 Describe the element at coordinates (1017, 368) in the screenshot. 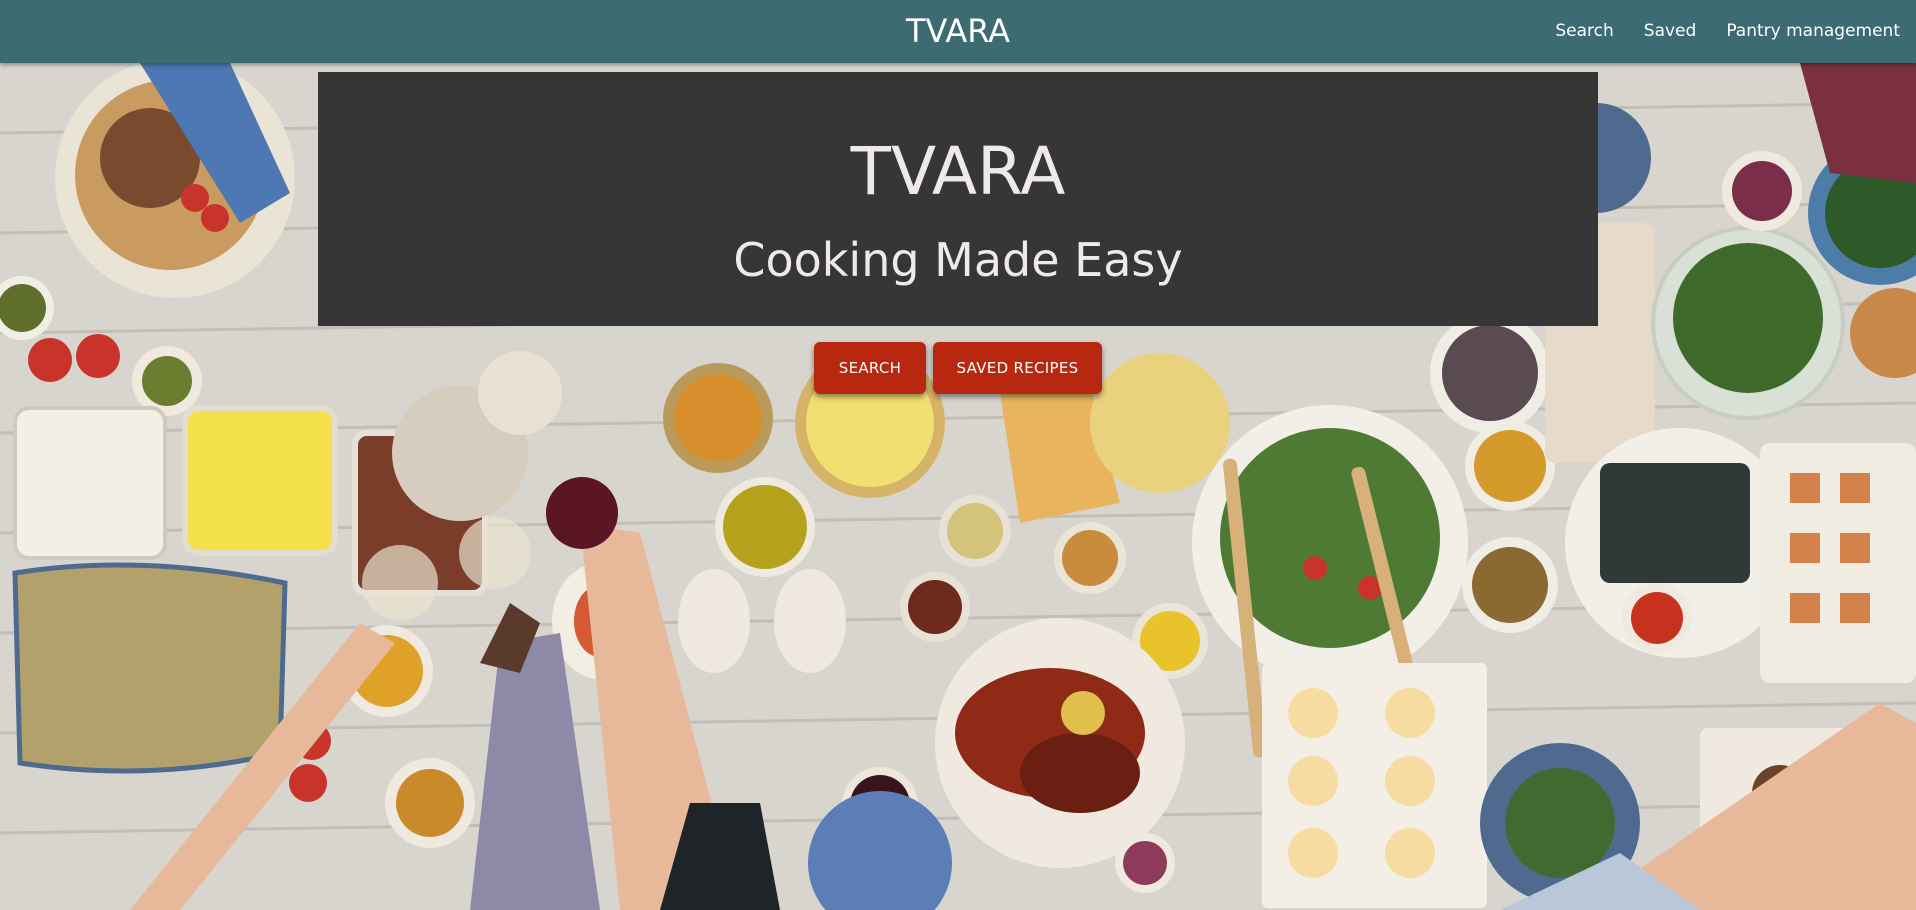

I see `saved-recipes-button: SAVED RECIPES` at that location.